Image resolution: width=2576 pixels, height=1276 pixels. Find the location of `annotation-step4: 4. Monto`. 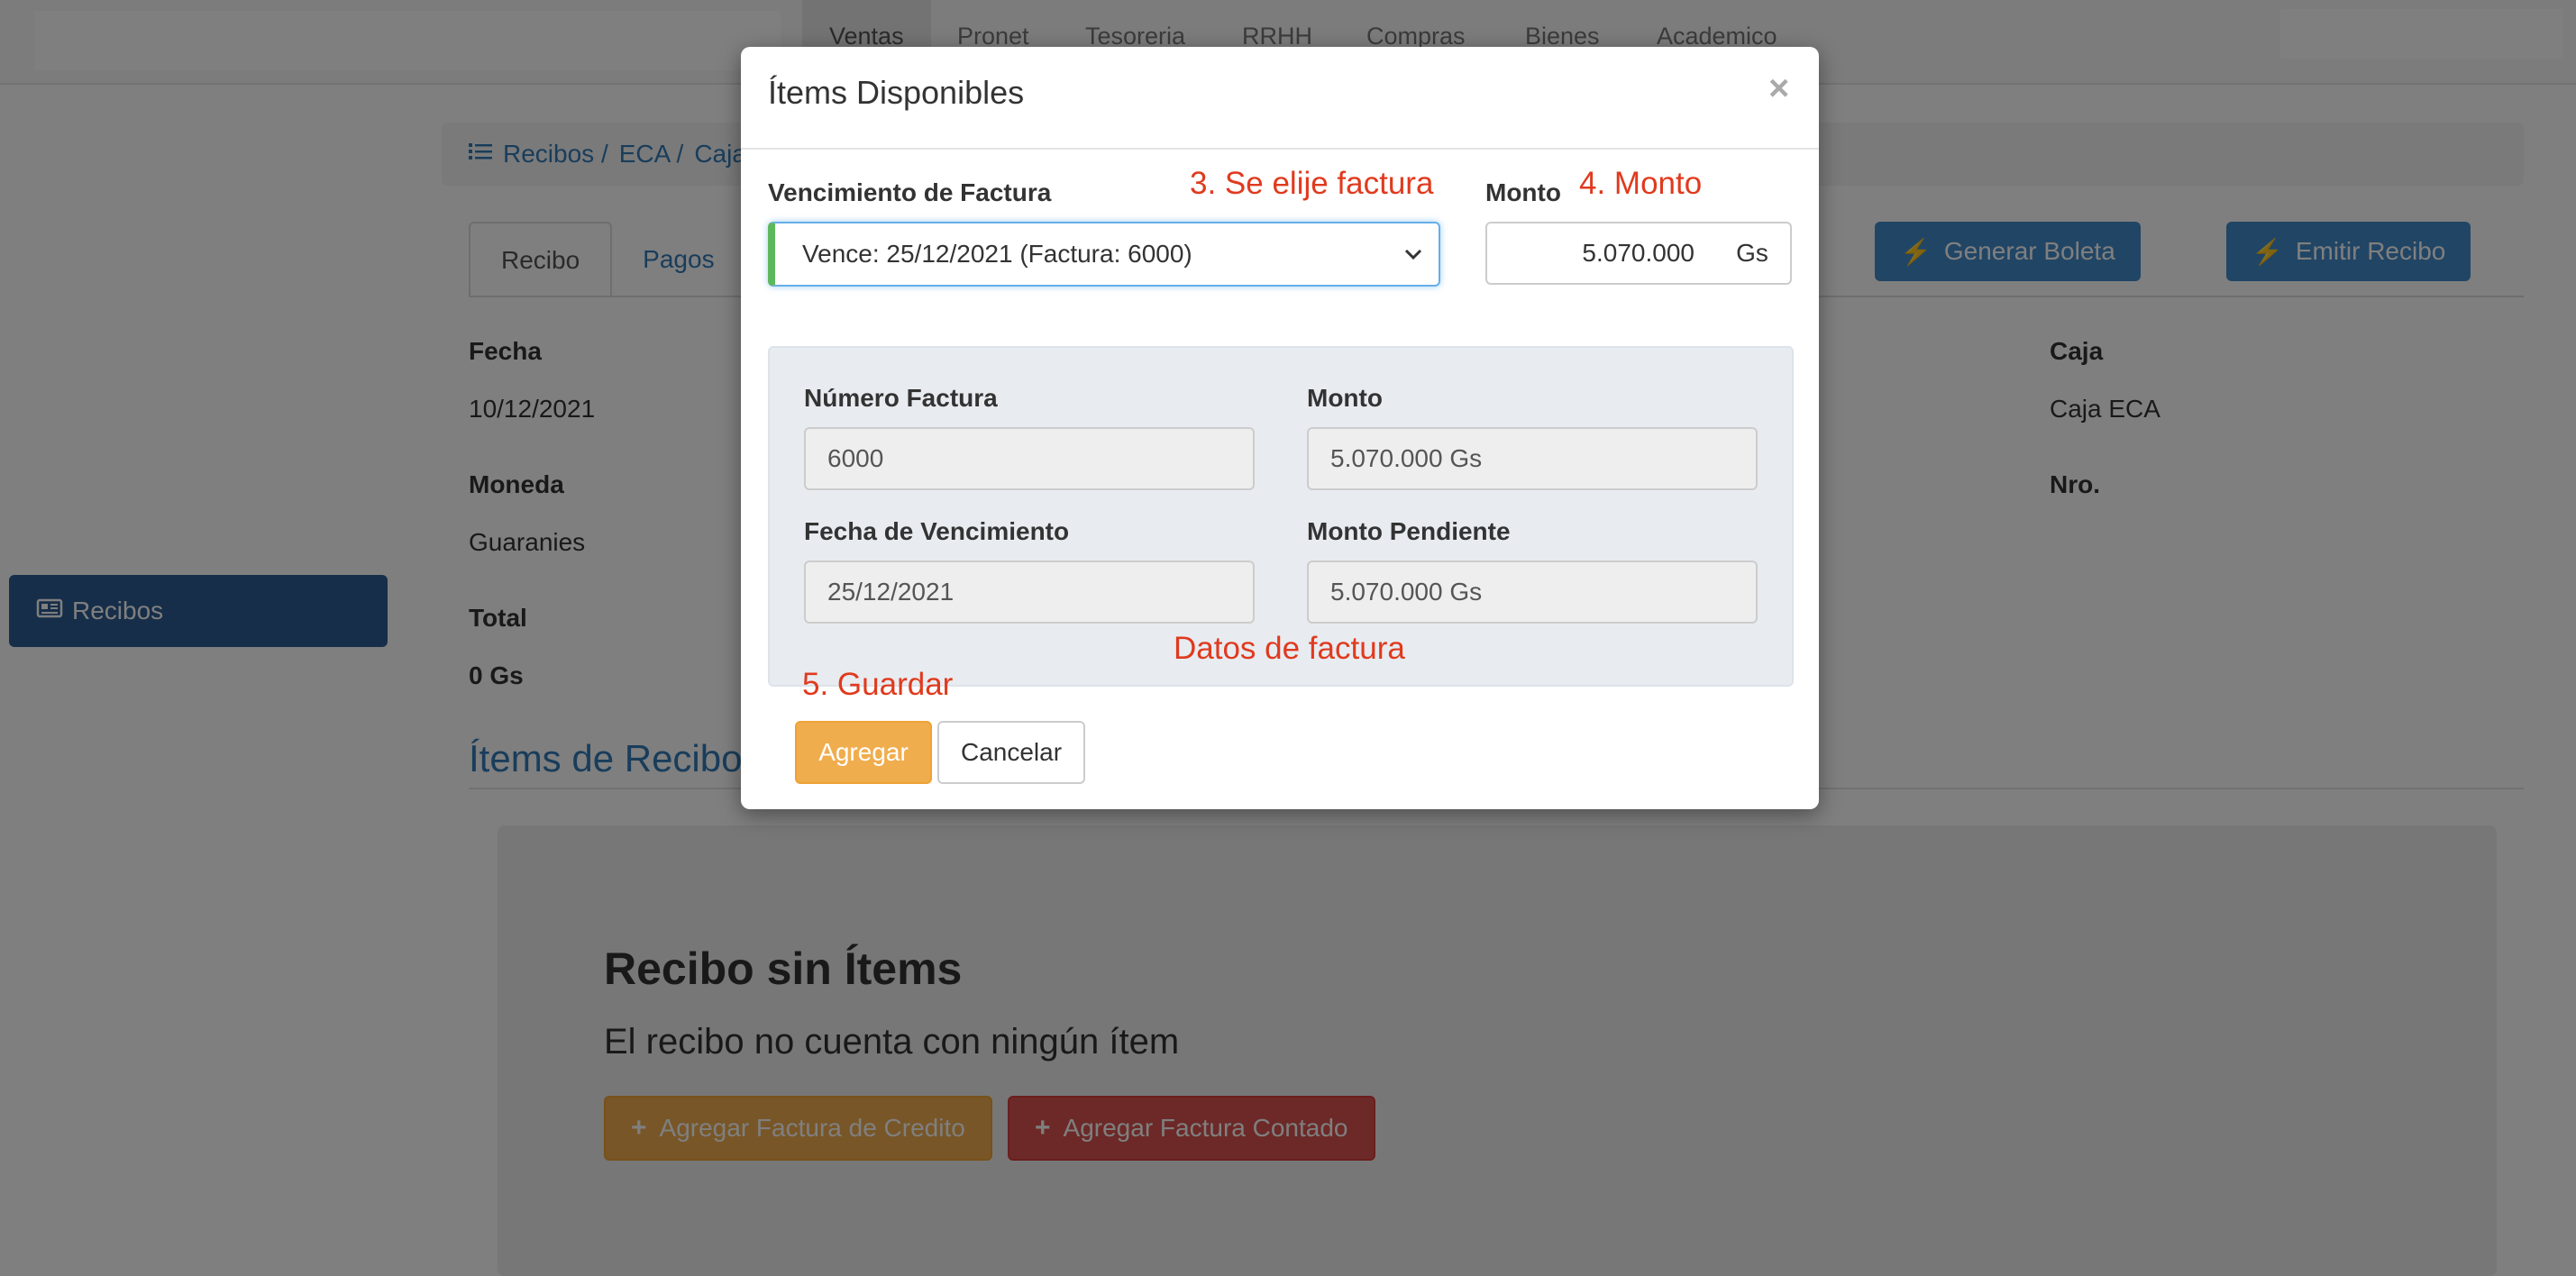

annotation-step4: 4. Monto is located at coordinates (1641, 183).